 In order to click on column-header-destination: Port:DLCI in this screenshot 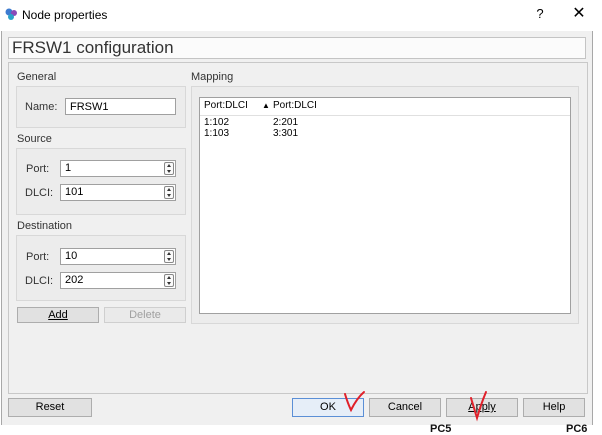, I will do `click(295, 105)`.